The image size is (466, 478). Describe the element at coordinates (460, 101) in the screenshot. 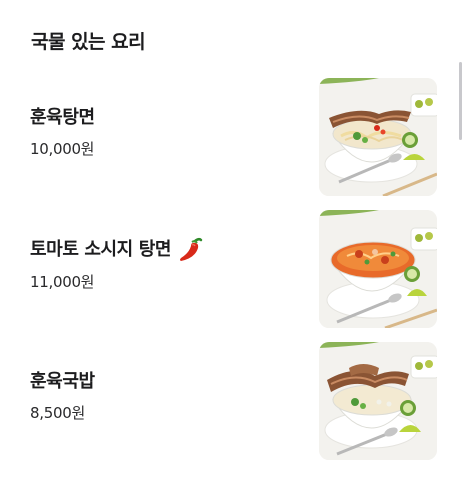

I see `scrollbar` at that location.